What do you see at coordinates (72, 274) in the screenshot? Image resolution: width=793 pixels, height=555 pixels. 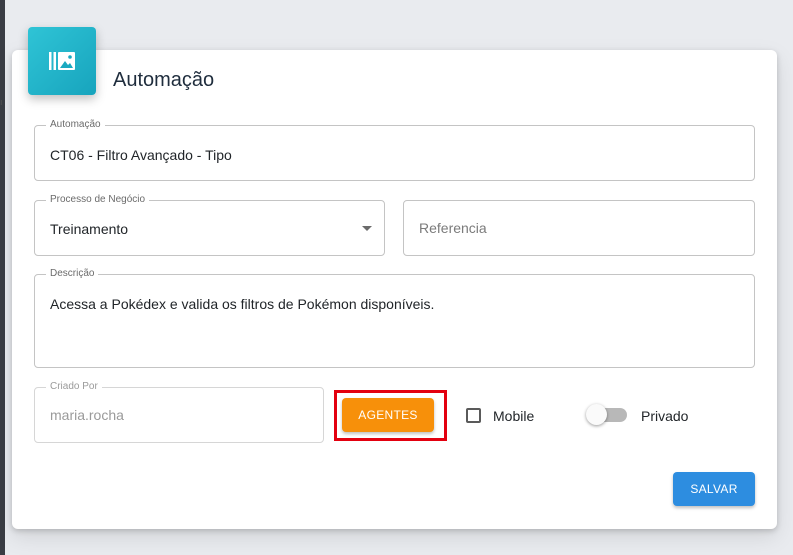 I see `description-label: Descrição` at bounding box center [72, 274].